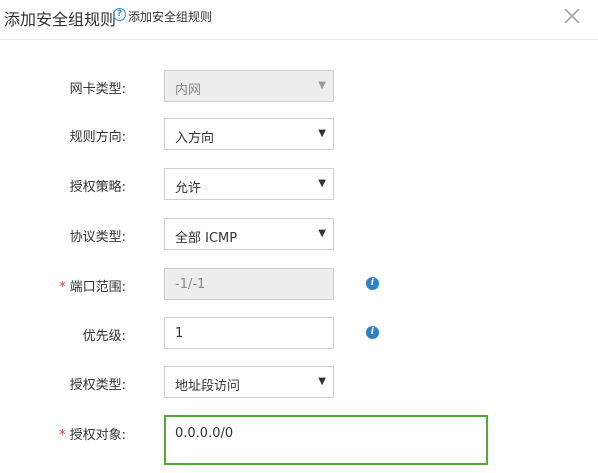 This screenshot has width=598, height=473. Describe the element at coordinates (60, 19) in the screenshot. I see `dialog-title: 添加安全组规则` at that location.